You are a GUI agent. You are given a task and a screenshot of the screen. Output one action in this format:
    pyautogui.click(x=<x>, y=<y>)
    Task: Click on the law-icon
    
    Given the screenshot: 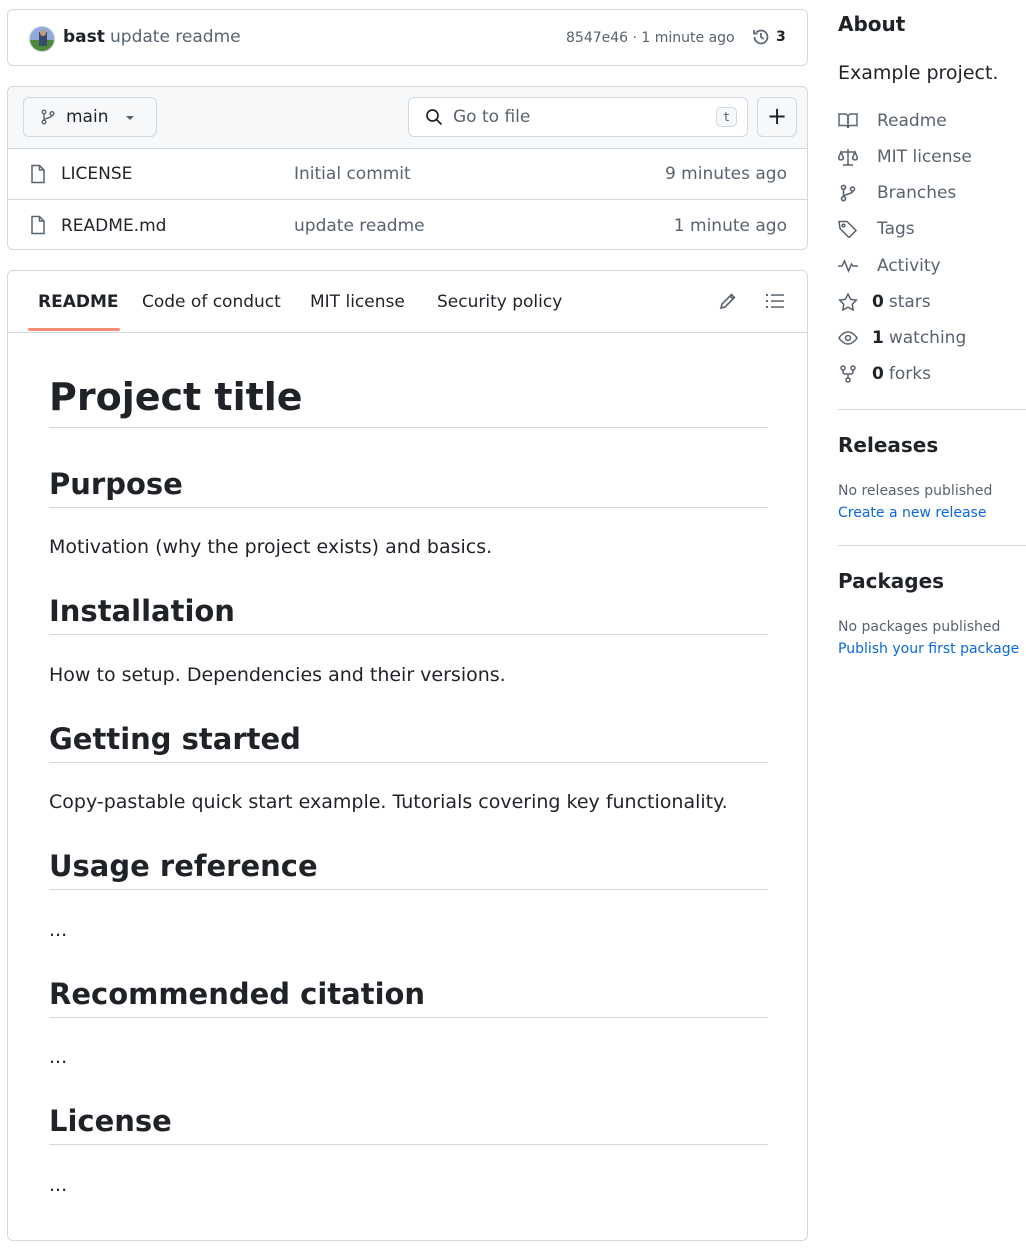 What is the action you would take?
    pyautogui.click(x=848, y=157)
    